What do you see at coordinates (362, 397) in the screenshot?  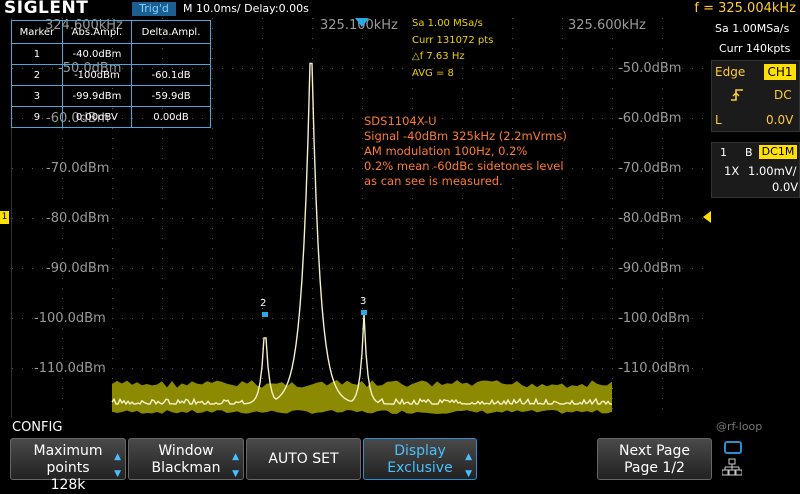 I see `noise-floor-band` at bounding box center [362, 397].